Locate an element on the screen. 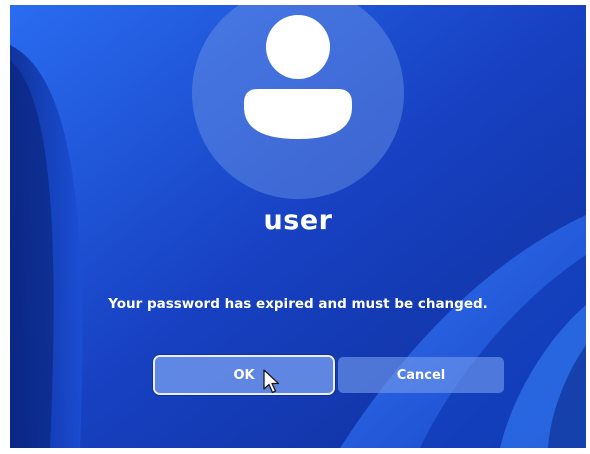 Image resolution: width=590 pixels, height=454 pixels. cancel-button: Cancel is located at coordinates (421, 375).